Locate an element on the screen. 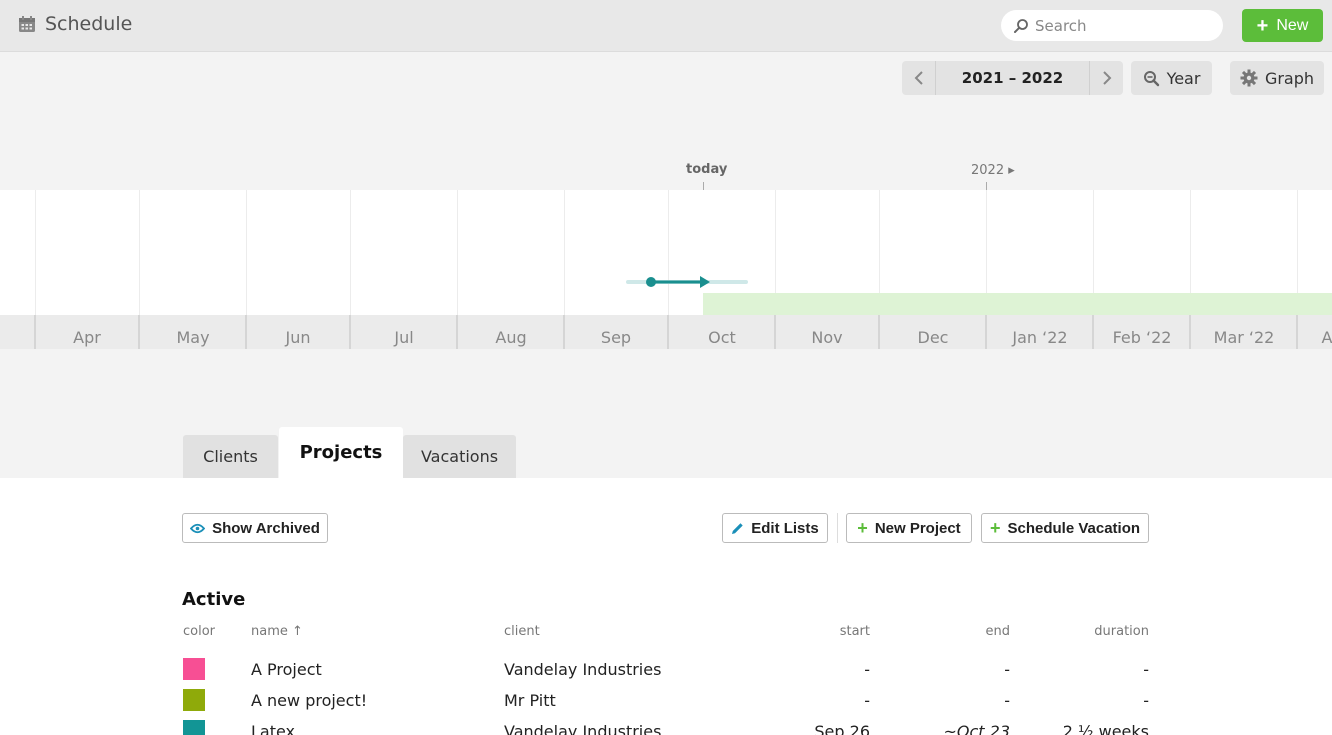 The height and width of the screenshot is (735, 1332). project-client: Mr Pitt is located at coordinates (530, 700).